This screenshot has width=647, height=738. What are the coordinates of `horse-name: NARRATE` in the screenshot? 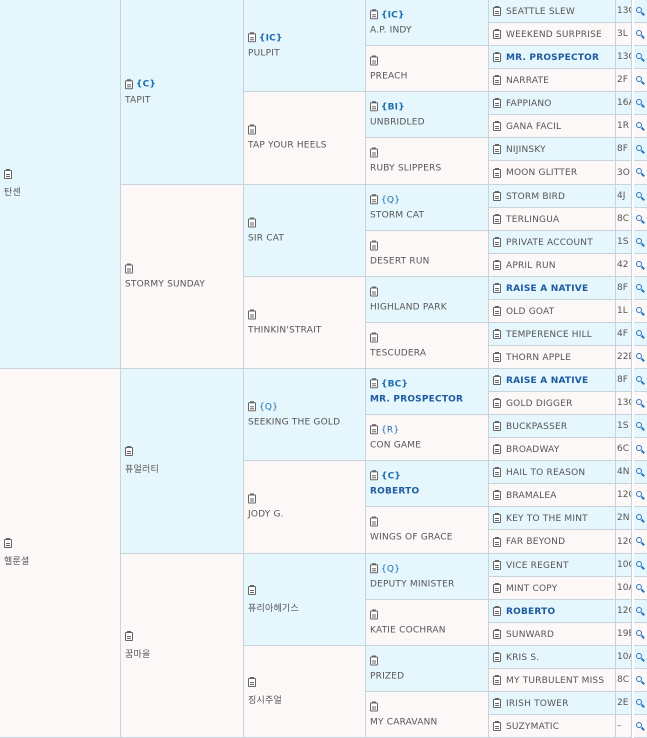 It's located at (560, 81).